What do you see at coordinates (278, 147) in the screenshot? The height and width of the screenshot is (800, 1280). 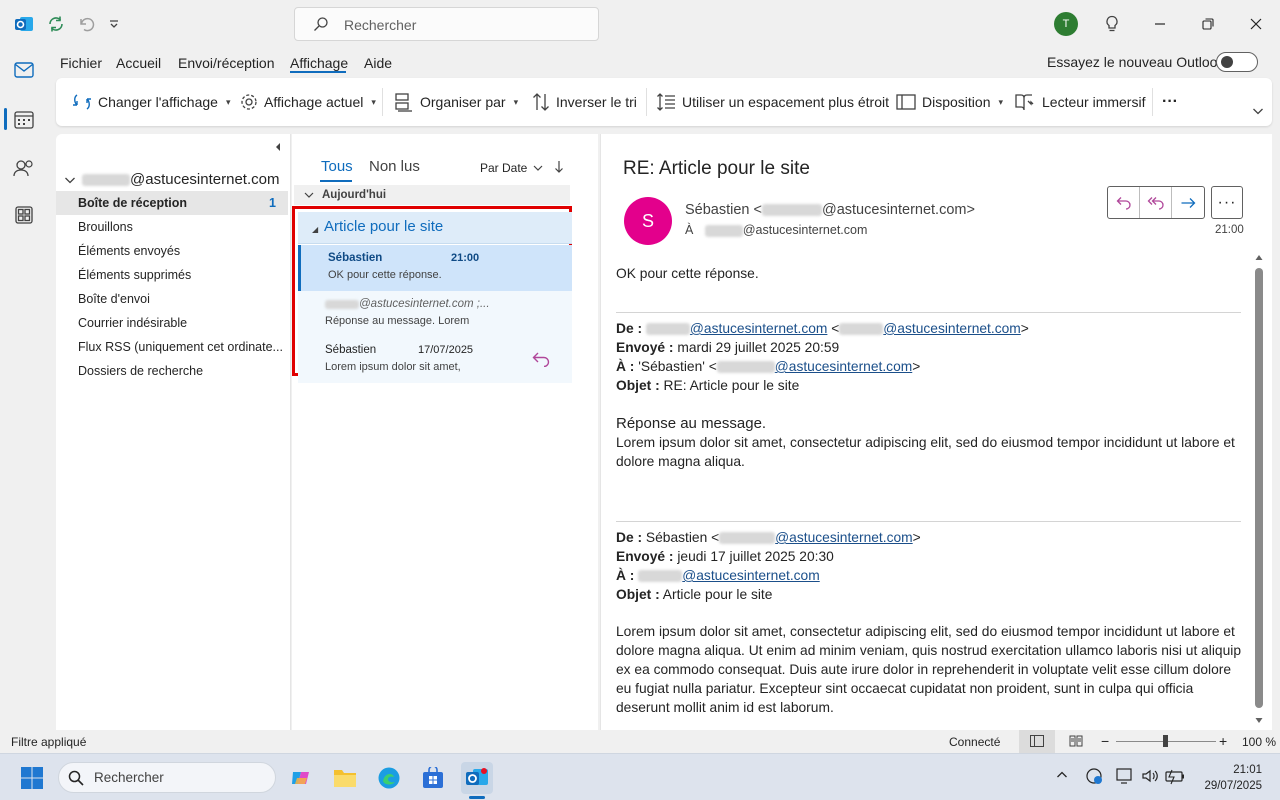 I see `collapse-pane-icon` at bounding box center [278, 147].